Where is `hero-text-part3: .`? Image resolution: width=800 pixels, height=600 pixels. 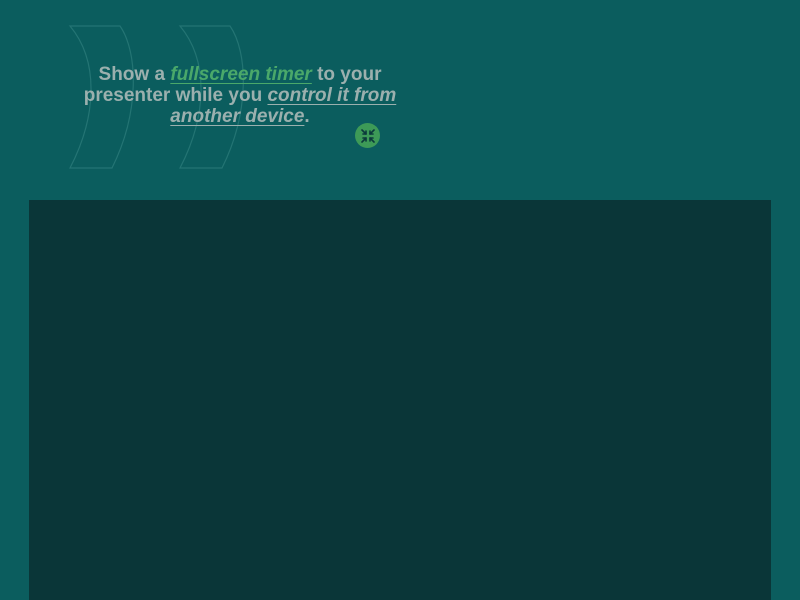
hero-text-part3: . is located at coordinates (307, 116).